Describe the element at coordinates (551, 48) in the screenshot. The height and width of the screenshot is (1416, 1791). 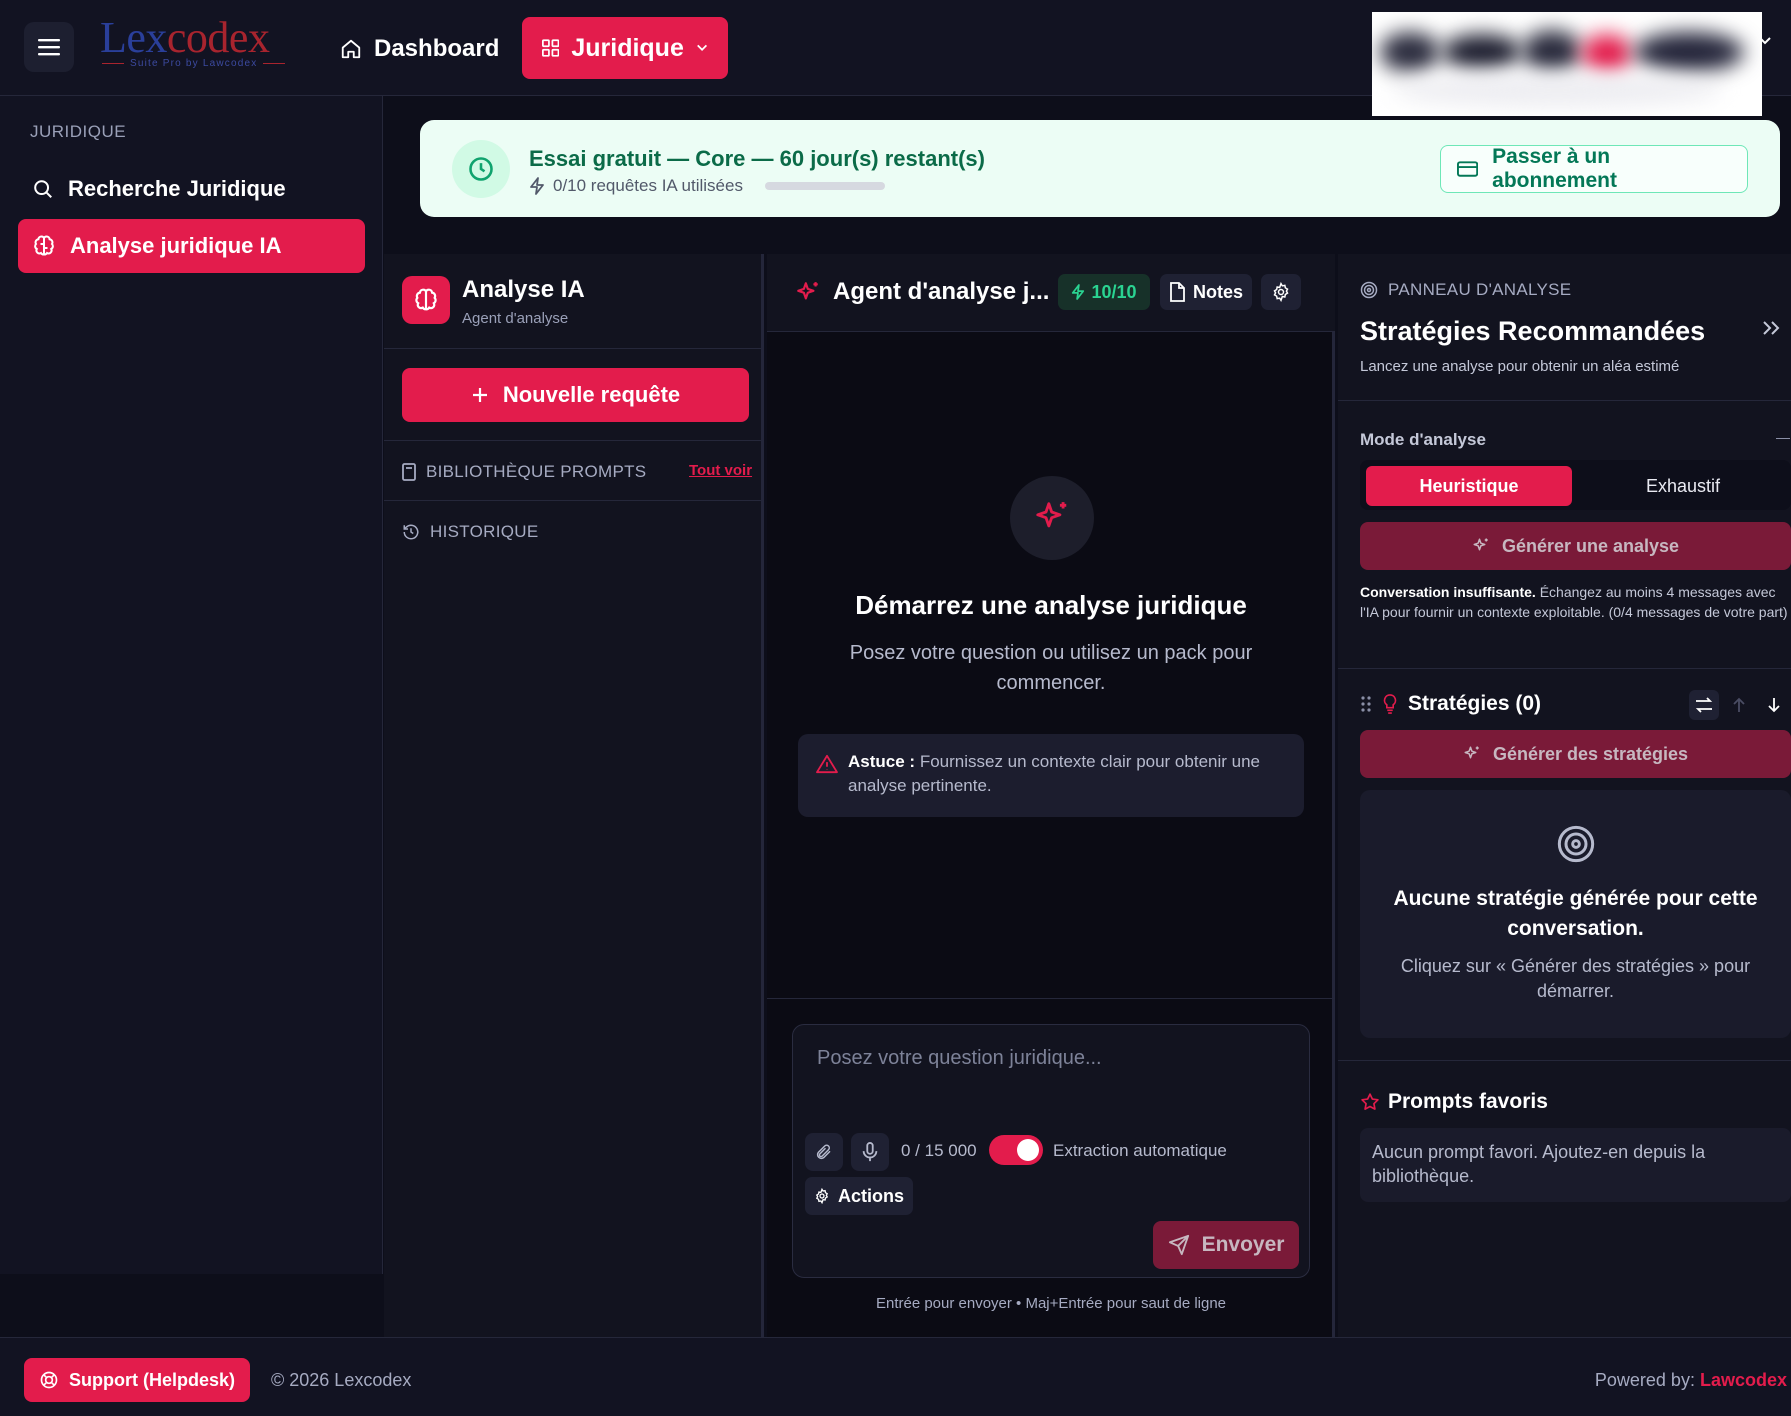
I see `grid-icon` at that location.